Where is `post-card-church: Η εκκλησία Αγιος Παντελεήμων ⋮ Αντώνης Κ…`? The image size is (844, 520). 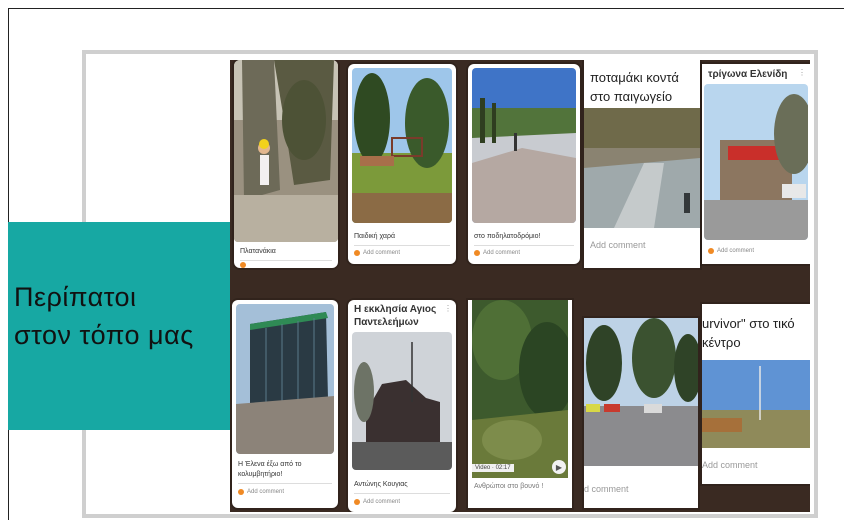
post-card-church: Η εκκλησία Αγιος Παντελεήμων ⋮ Αντώνης Κ… is located at coordinates (402, 406).